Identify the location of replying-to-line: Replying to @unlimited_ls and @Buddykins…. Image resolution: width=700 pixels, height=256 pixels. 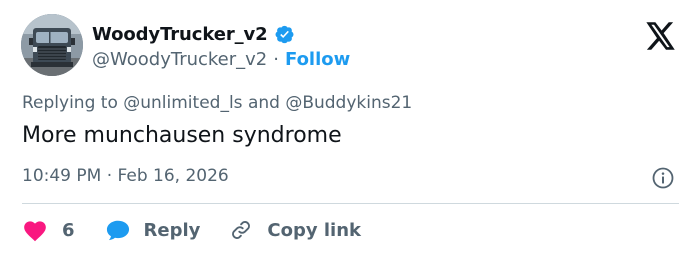
(217, 103).